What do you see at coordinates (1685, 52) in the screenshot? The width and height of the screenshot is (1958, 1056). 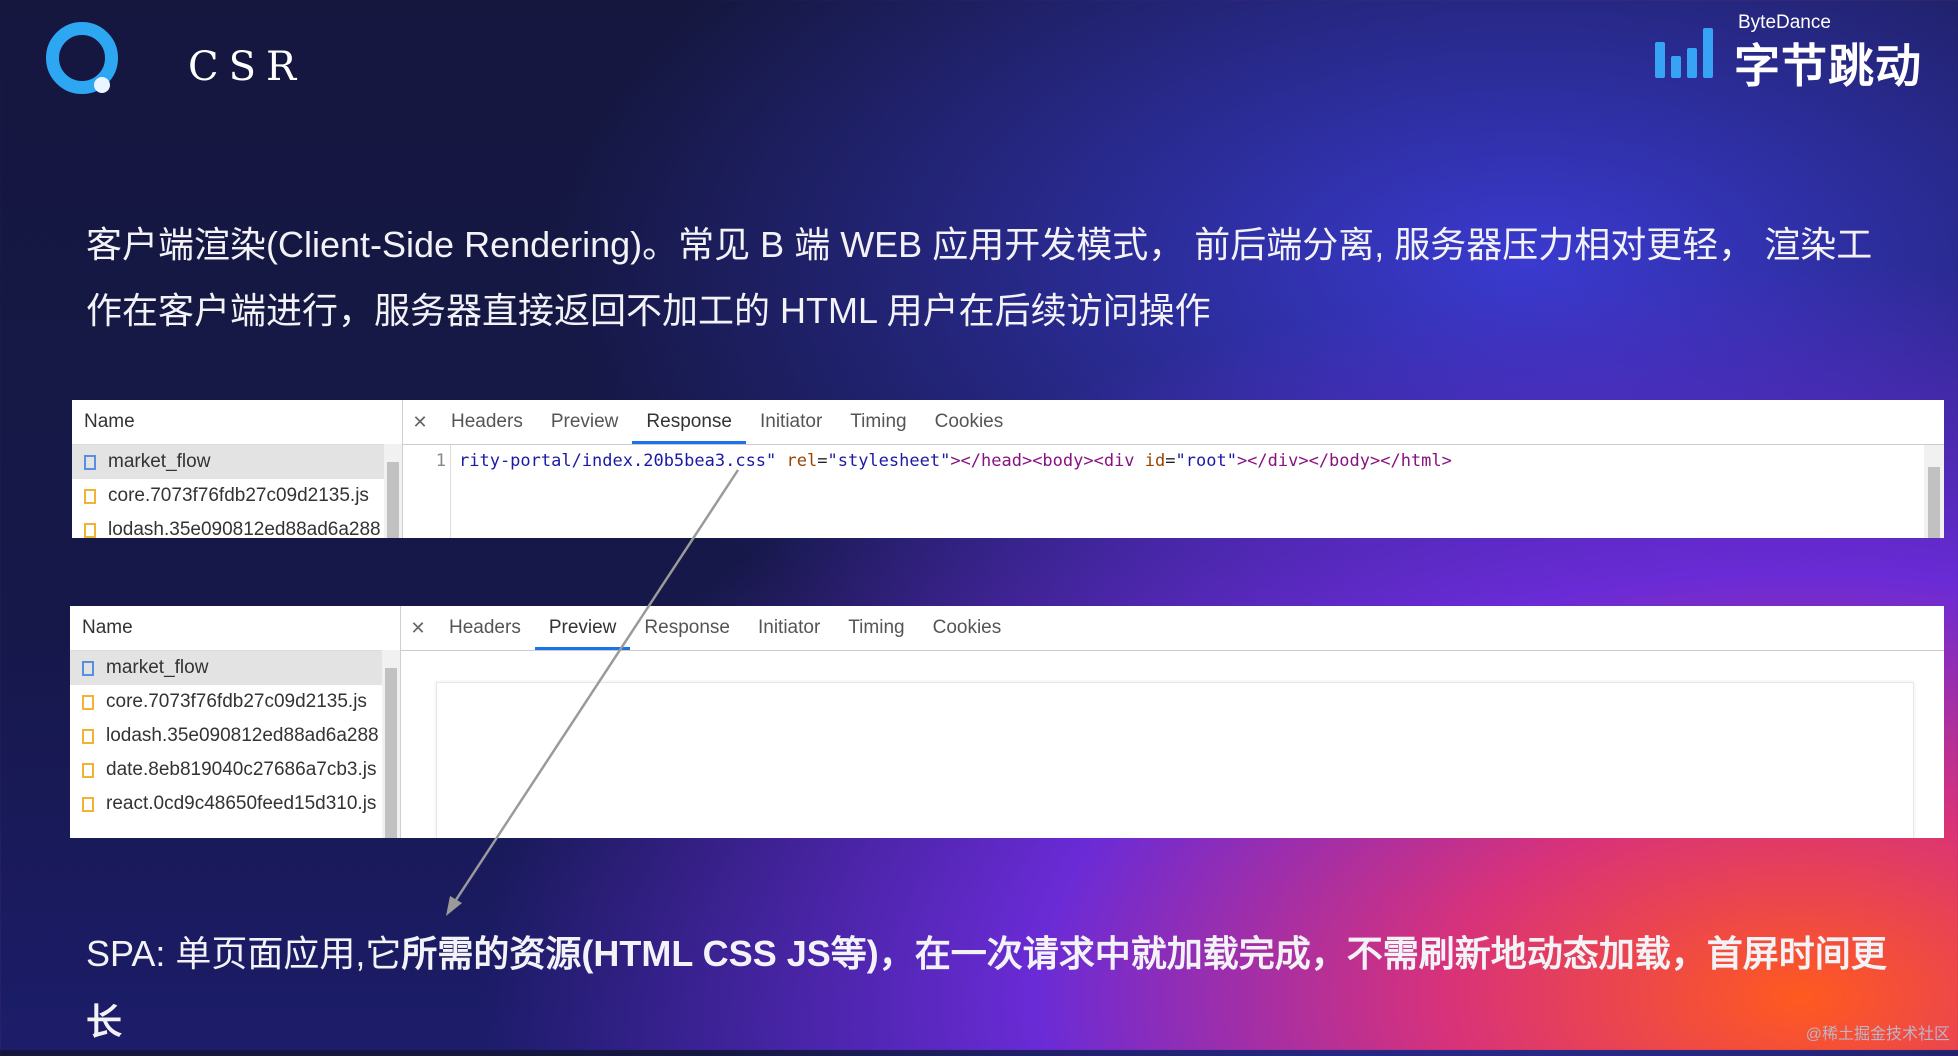 I see `bytedance-logo-icon` at bounding box center [1685, 52].